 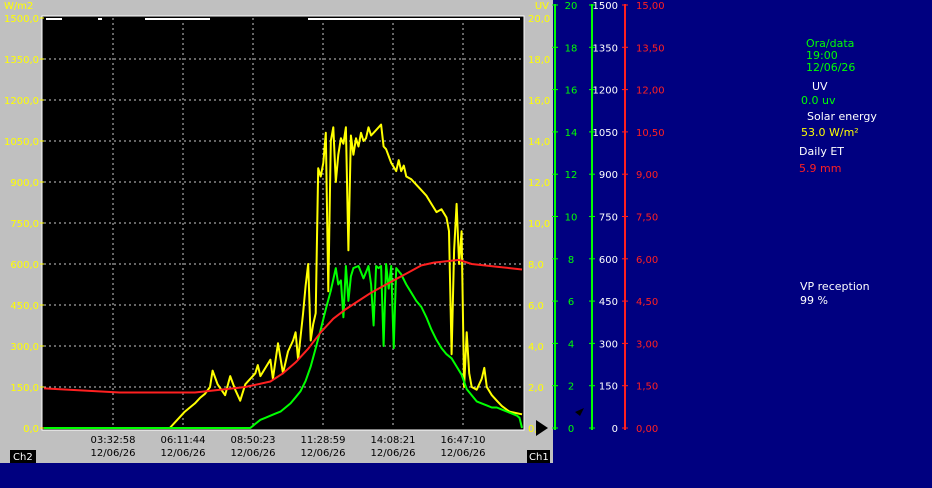 What do you see at coordinates (821, 151) in the screenshot?
I see `et-label: Daily ET` at bounding box center [821, 151].